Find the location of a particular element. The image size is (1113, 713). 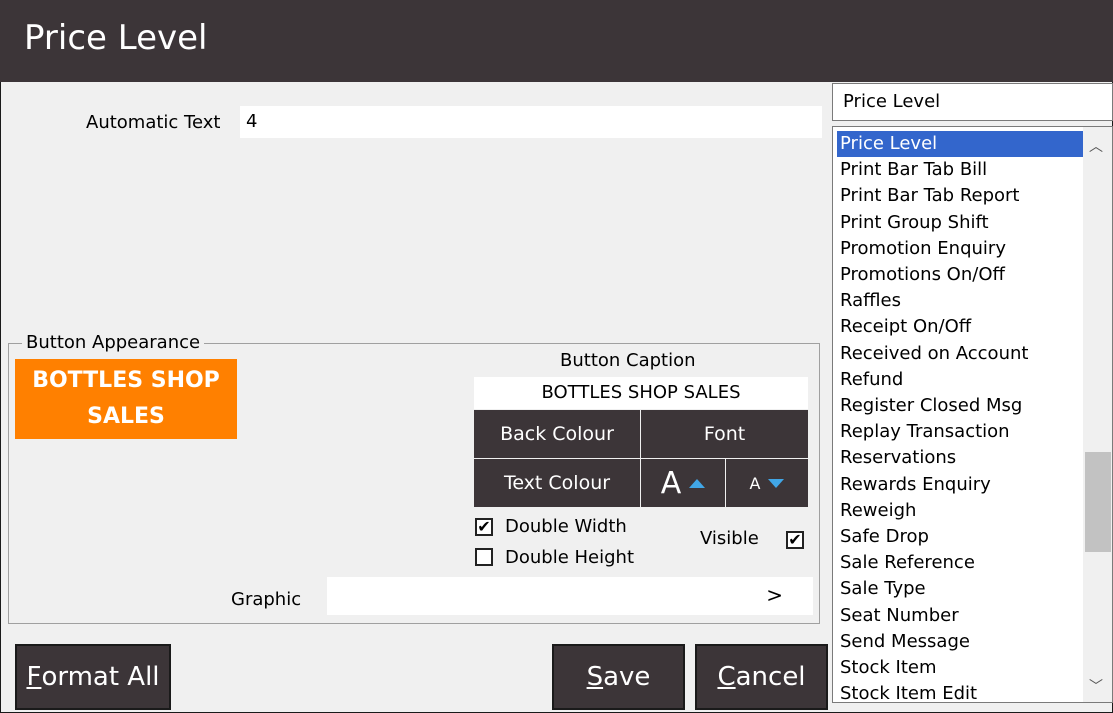

cancel-button: Cancel is located at coordinates (761, 677).